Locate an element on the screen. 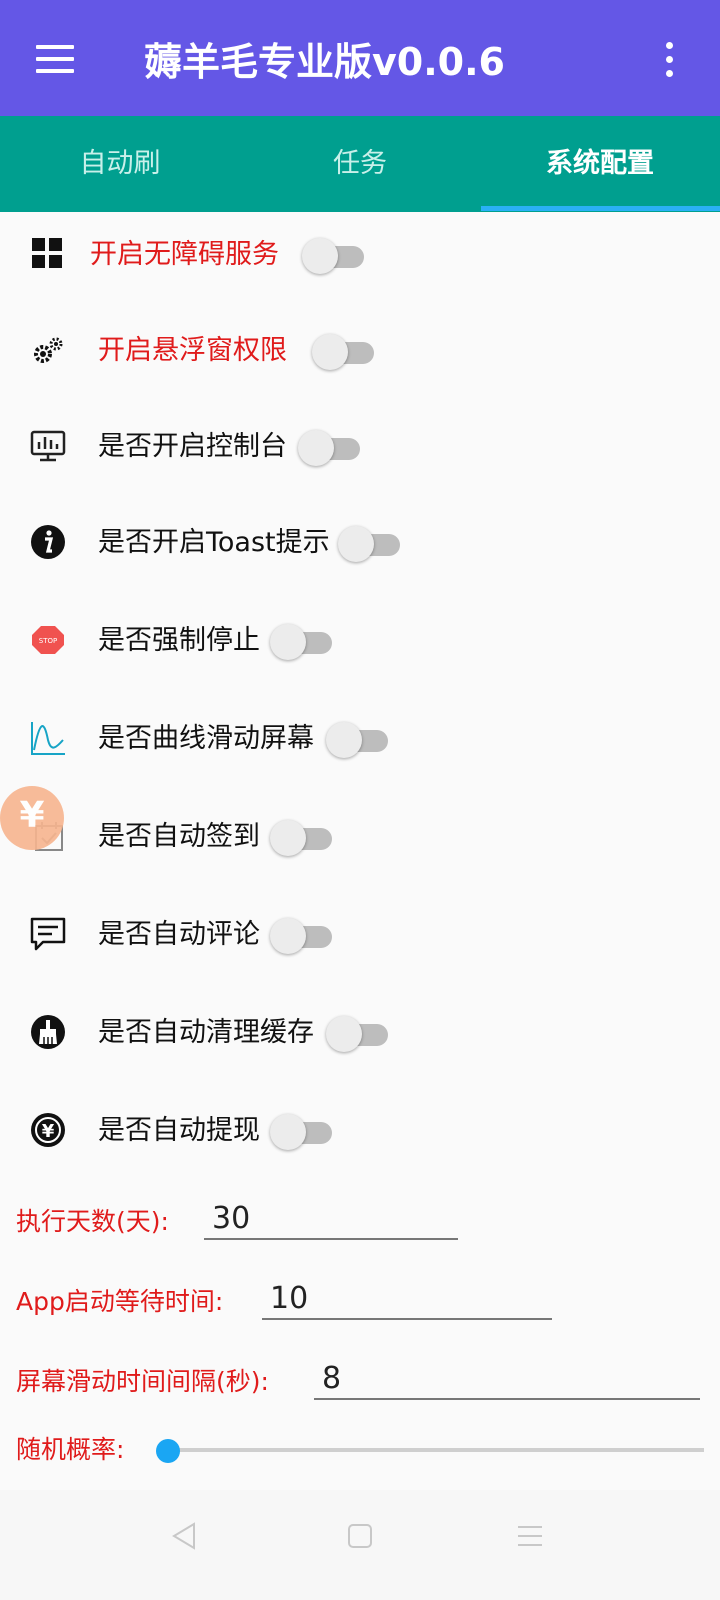 This screenshot has width=720, height=1600. tab-system-config: 系统配置 is located at coordinates (600, 164).